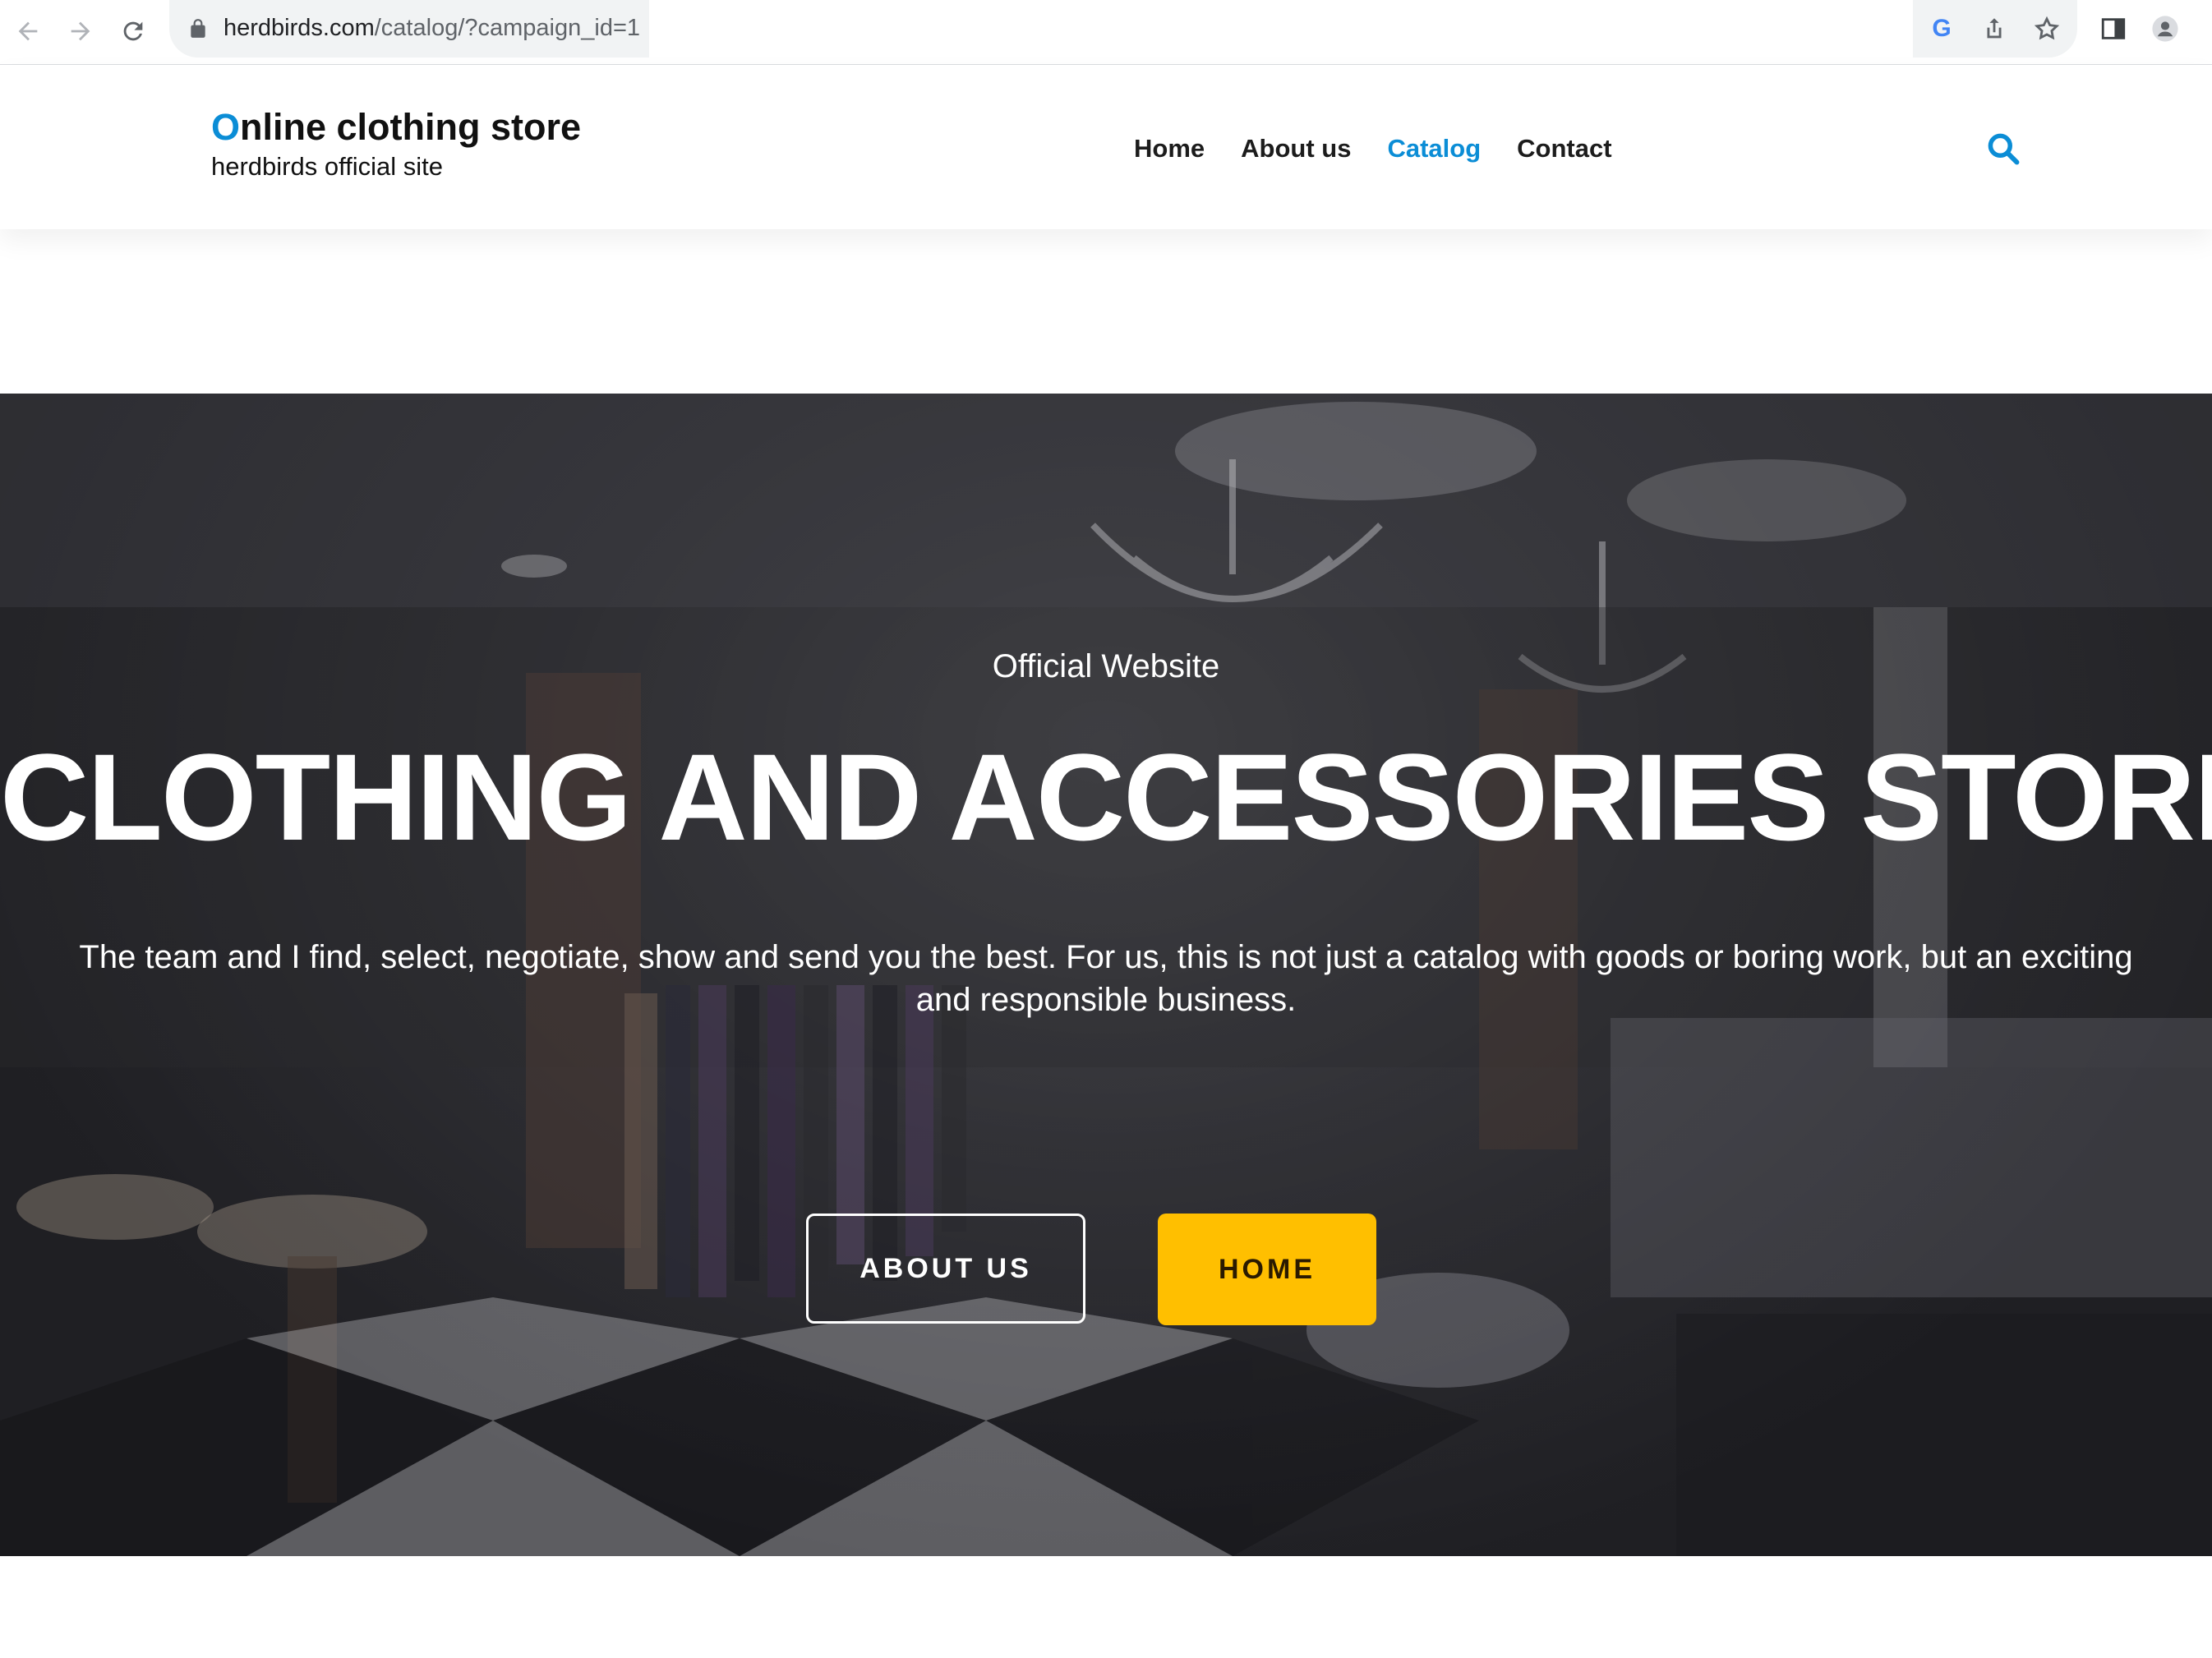 The height and width of the screenshot is (1658, 2212). Describe the element at coordinates (1942, 29) in the screenshot. I see `google-icon: G` at that location.